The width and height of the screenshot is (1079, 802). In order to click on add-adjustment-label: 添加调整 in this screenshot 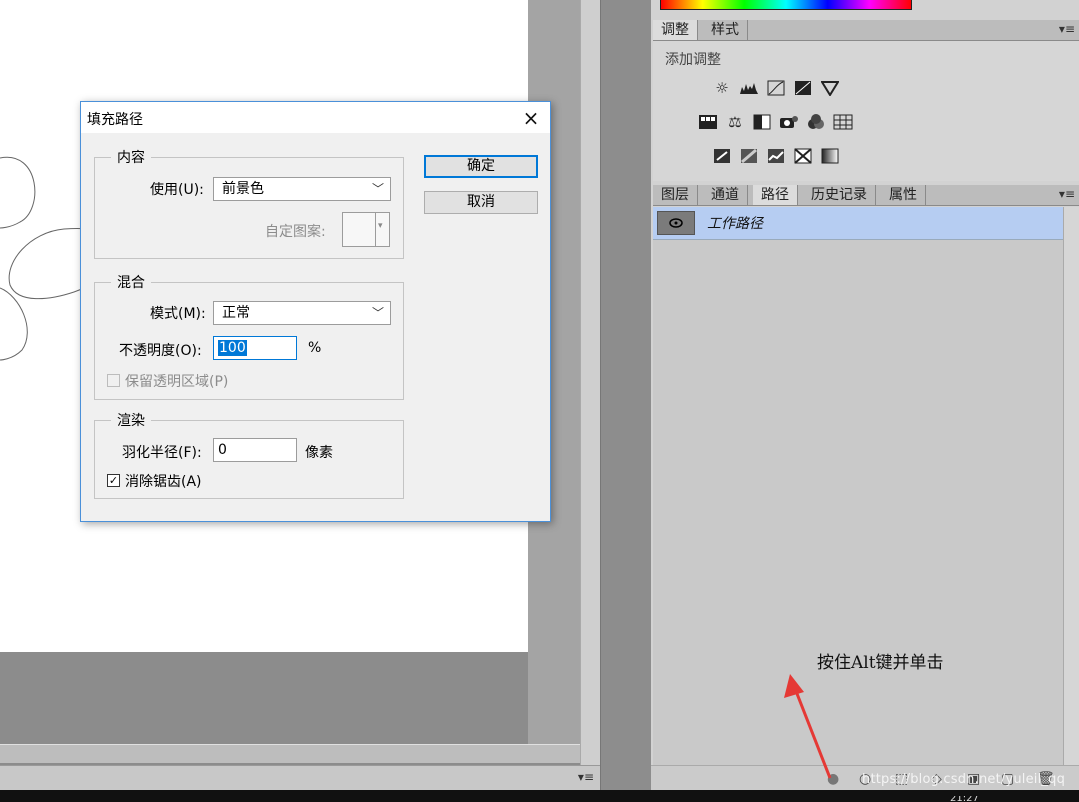, I will do `click(693, 60)`.